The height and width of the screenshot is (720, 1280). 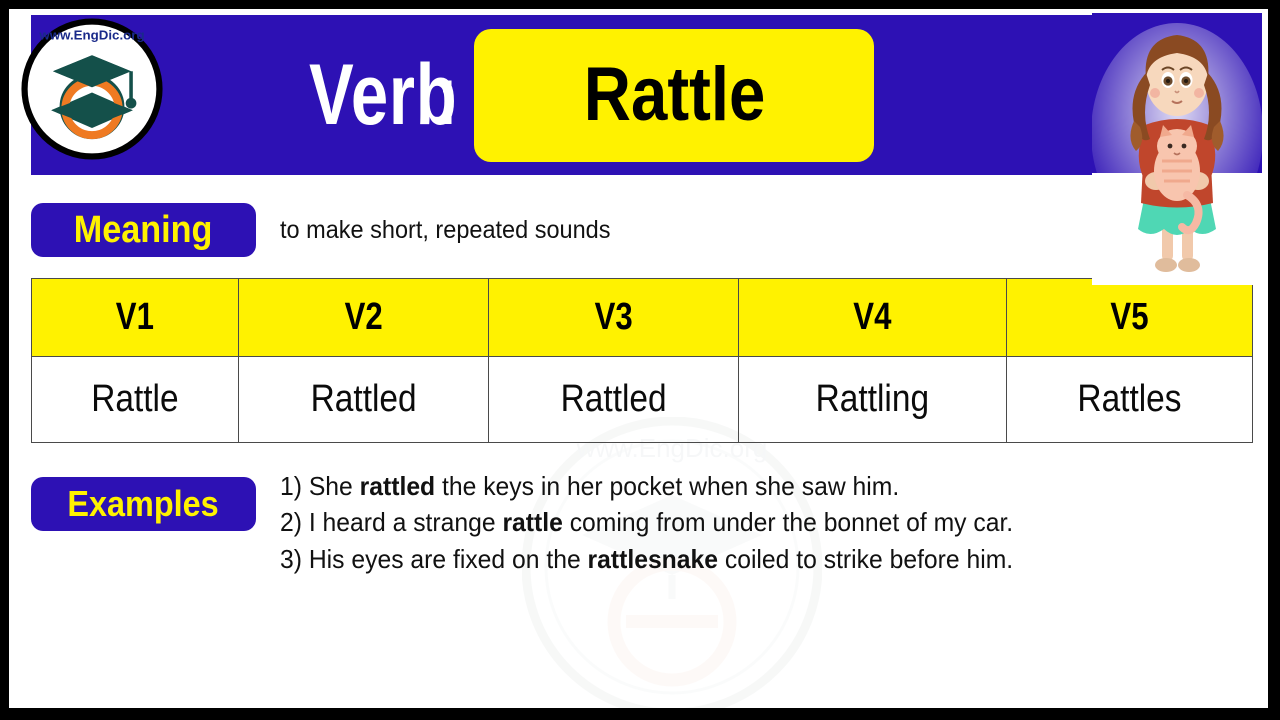 I want to click on form-v5: Rattles, so click(x=1129, y=399).